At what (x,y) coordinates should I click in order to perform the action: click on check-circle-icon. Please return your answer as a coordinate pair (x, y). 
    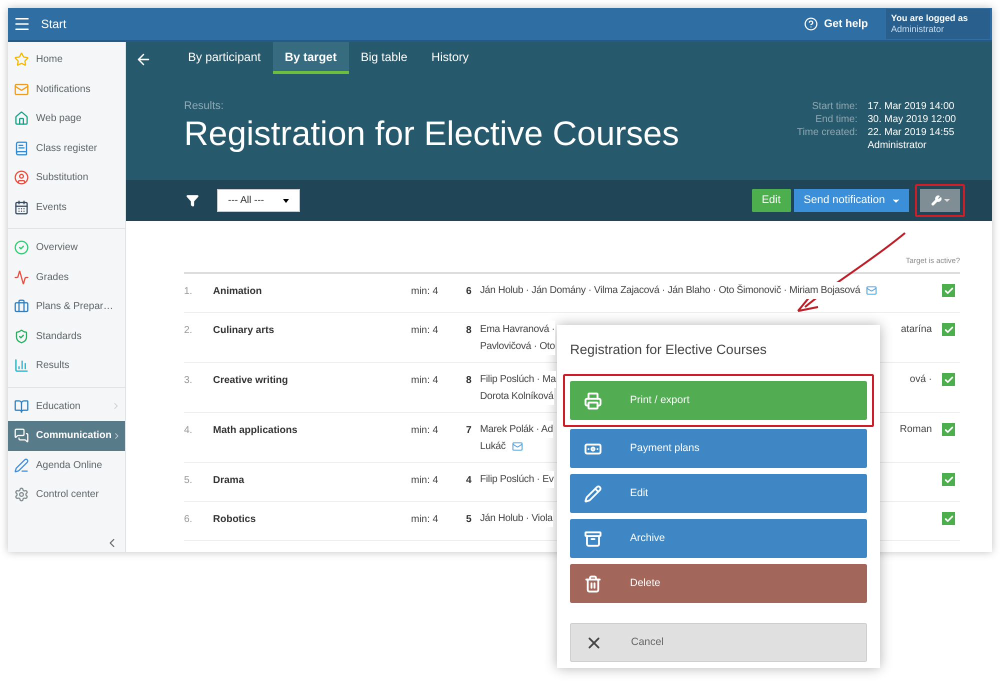
    Looking at the image, I should click on (21, 248).